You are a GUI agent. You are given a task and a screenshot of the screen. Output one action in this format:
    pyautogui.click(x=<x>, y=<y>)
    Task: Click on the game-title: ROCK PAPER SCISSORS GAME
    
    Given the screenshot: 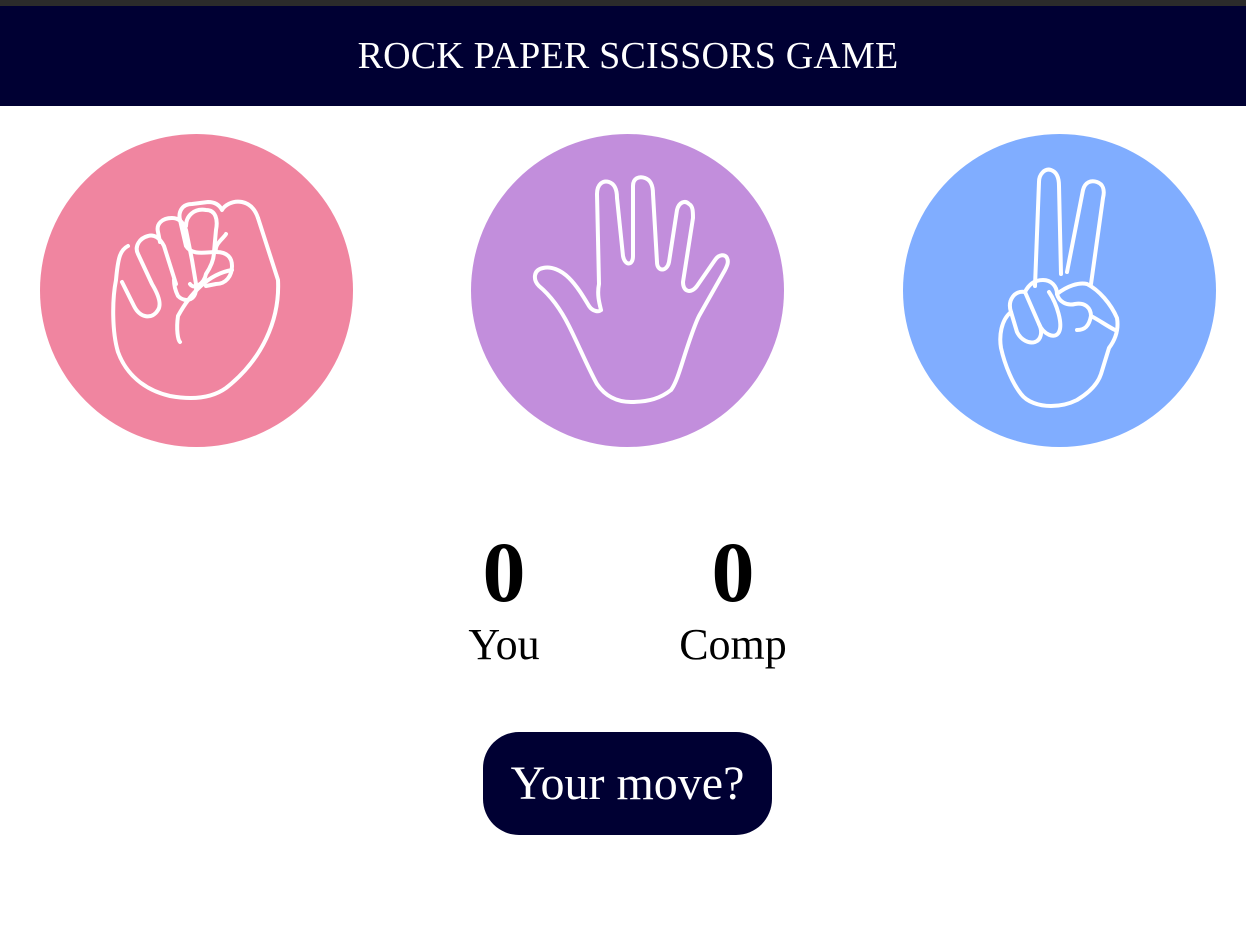 What is the action you would take?
    pyautogui.click(x=628, y=56)
    